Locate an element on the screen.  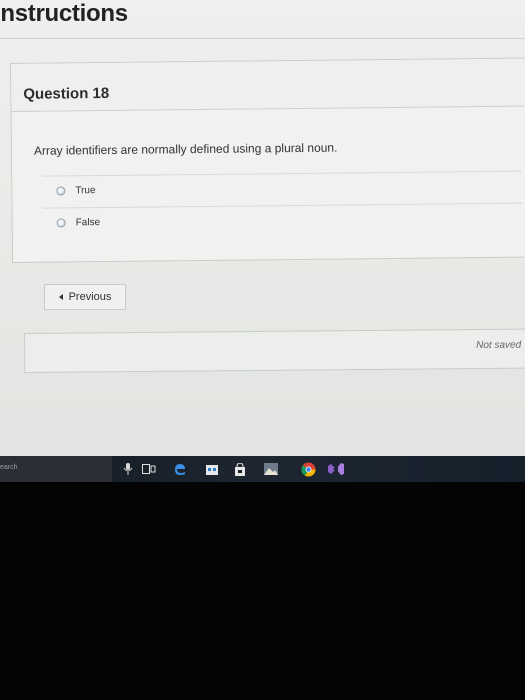
microphone-icon is located at coordinates (128, 469).